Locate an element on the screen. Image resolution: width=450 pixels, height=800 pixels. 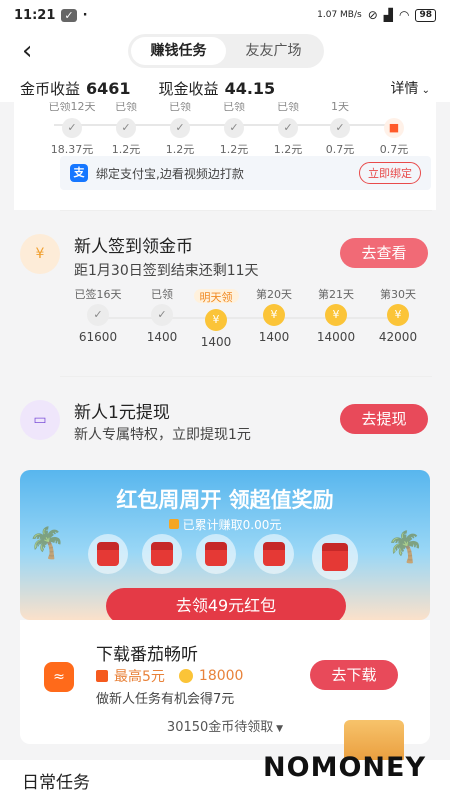
back-icon: ‹ is located at coordinates (27, 51).